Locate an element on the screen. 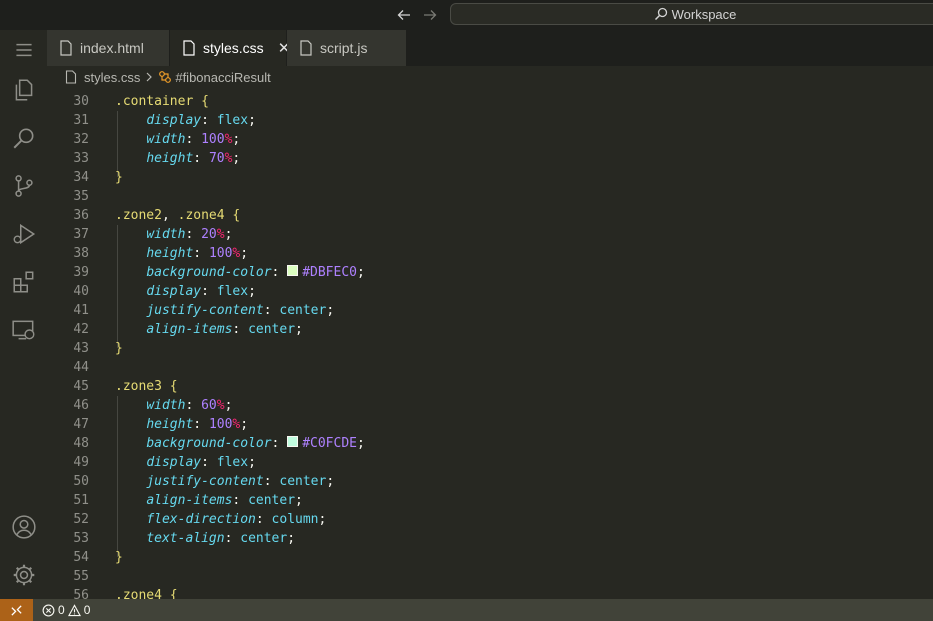 The width and height of the screenshot is (933, 621). line-number: 42 is located at coordinates (81, 329).